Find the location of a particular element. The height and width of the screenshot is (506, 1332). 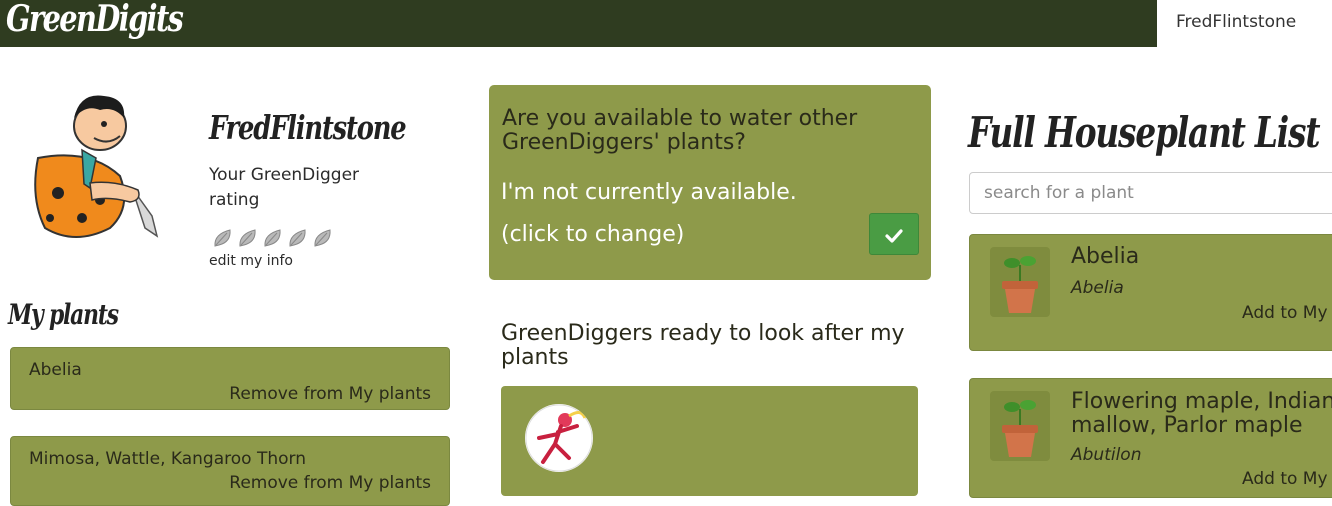

check-icon is located at coordinates (894, 235).